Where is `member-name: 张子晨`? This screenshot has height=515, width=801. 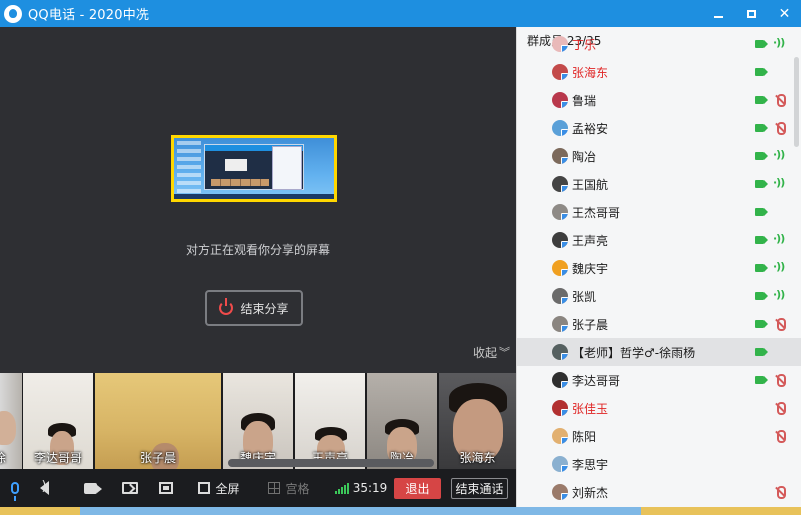
member-name: 张子晨 is located at coordinates (590, 325).